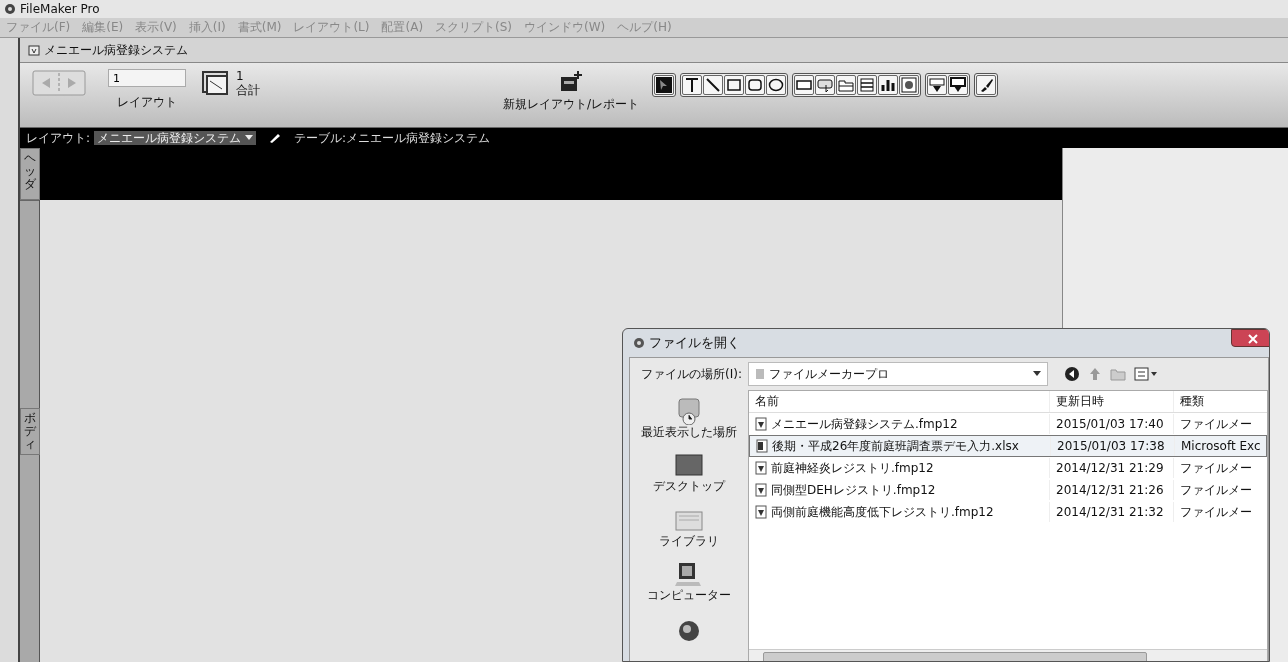 The width and height of the screenshot is (1288, 662). Describe the element at coordinates (248, 90) in the screenshot. I see `total-label: 合計` at that location.